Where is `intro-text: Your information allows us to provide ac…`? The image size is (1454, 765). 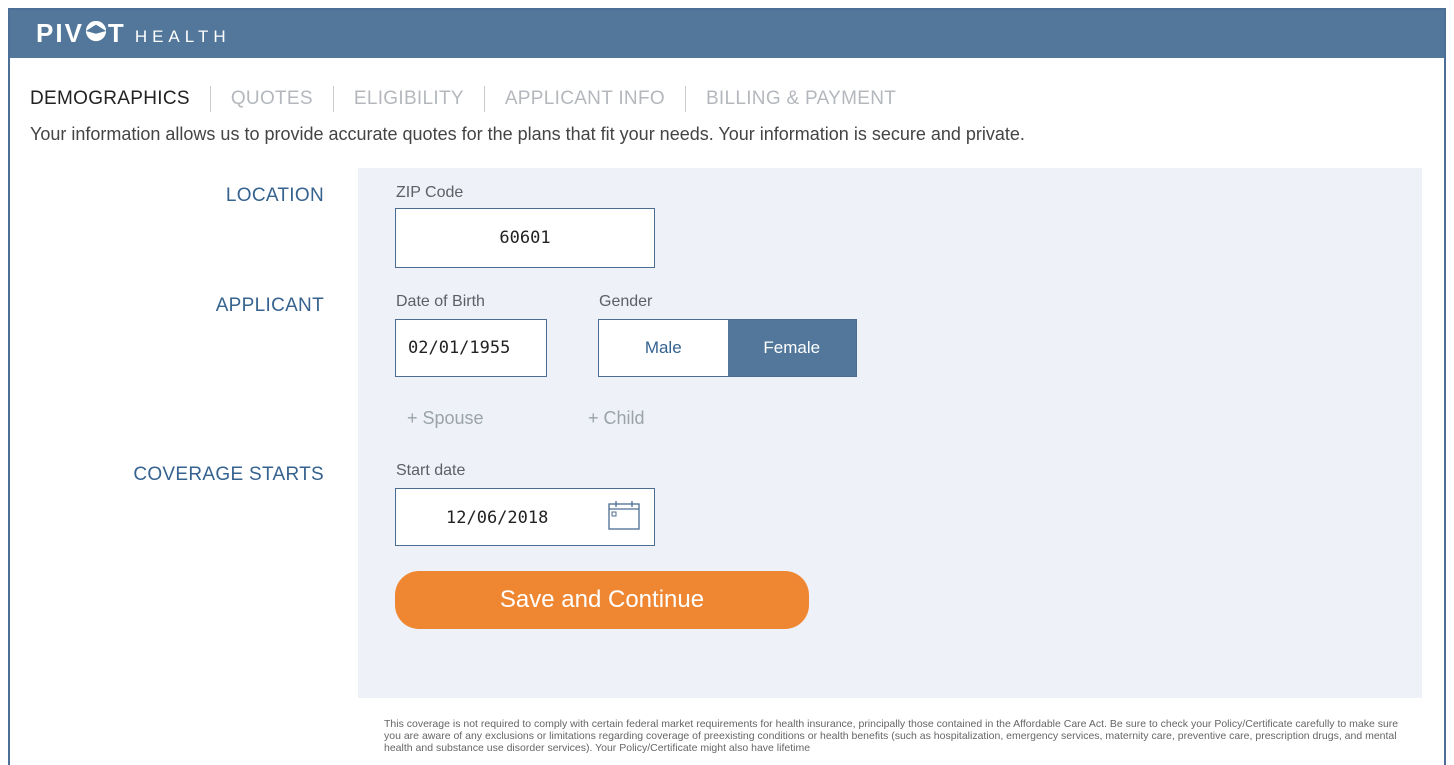 intro-text: Your information allows us to provide ac… is located at coordinates (527, 134).